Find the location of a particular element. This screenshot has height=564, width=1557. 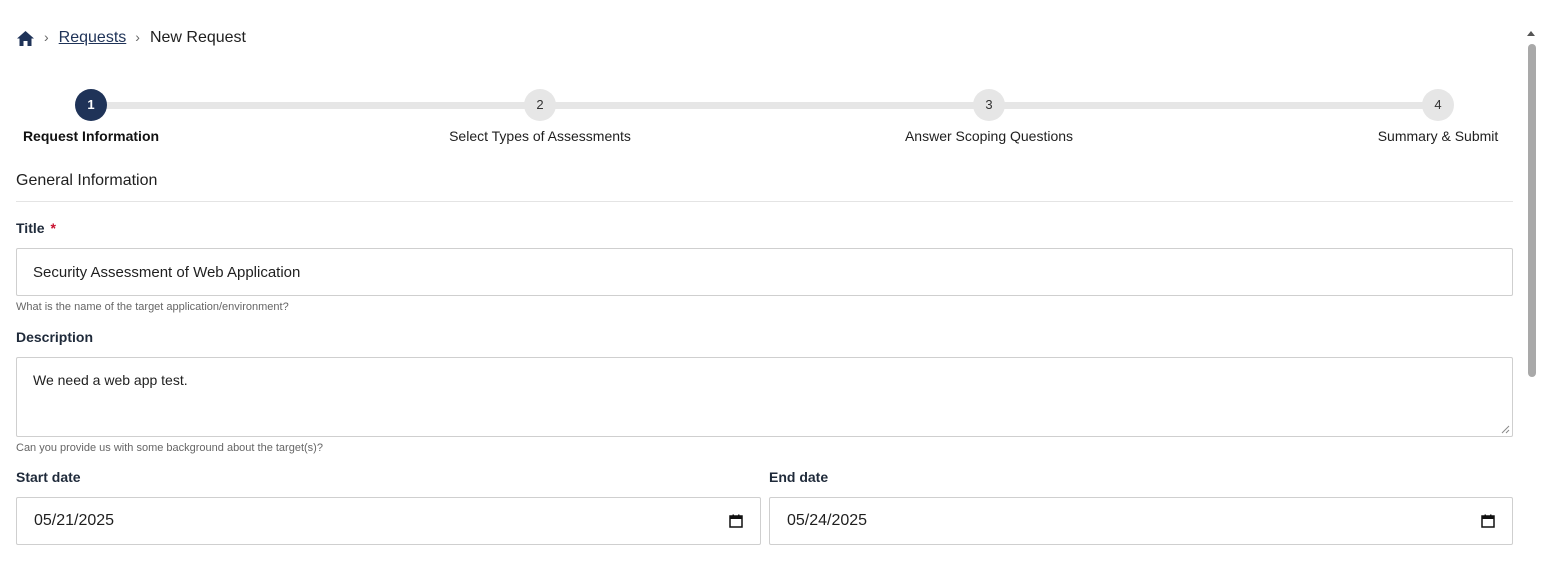

end-date-label: End date is located at coordinates (799, 477).